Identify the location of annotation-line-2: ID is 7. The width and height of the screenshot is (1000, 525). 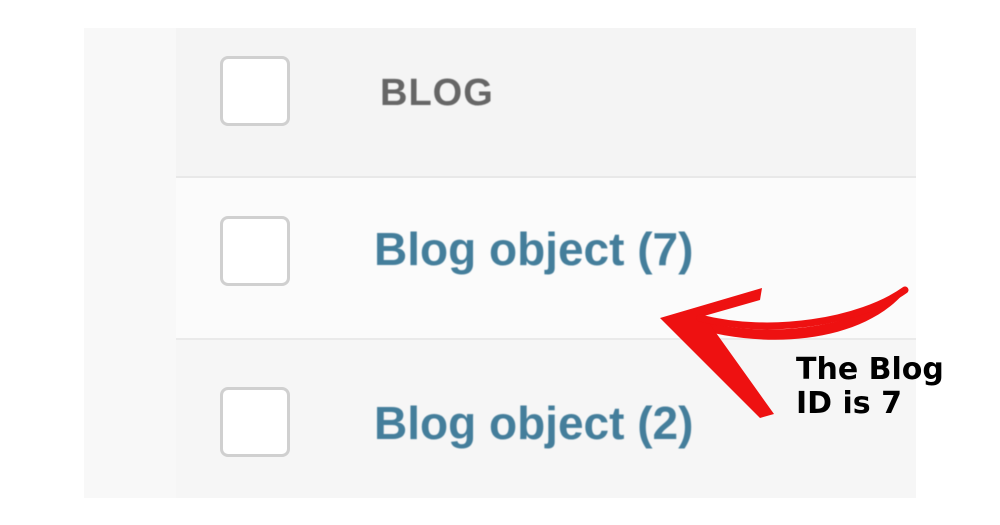
(849, 403).